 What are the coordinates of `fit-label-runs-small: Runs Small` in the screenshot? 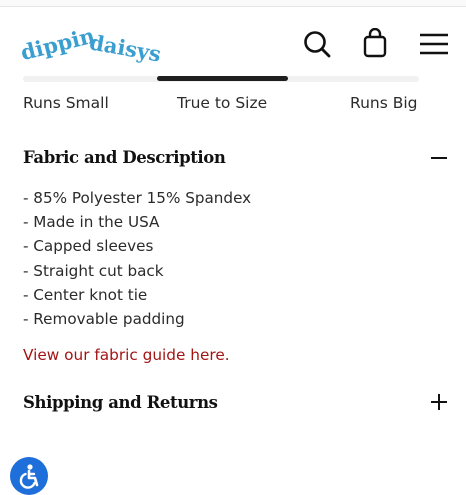 It's located at (66, 103).